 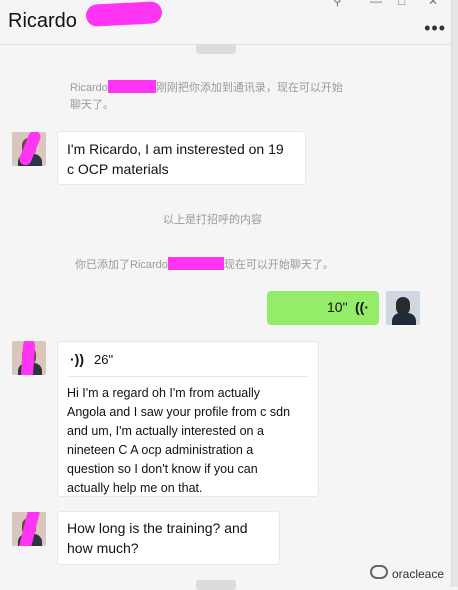 What do you see at coordinates (77, 359) in the screenshot?
I see `voice-wave-icon: ·))` at bounding box center [77, 359].